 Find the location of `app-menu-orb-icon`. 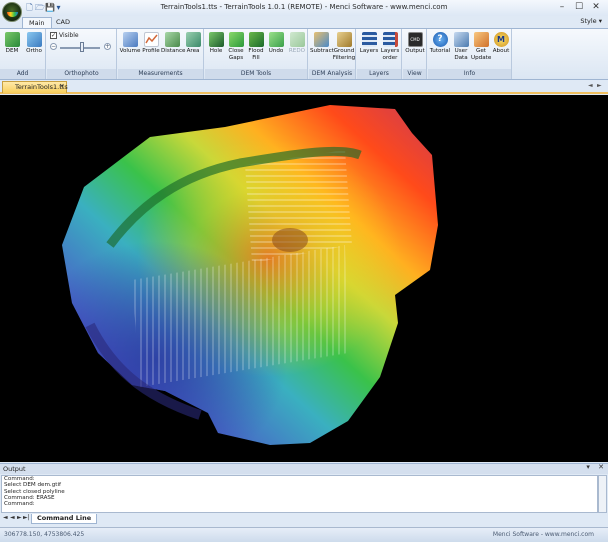

app-menu-orb-icon is located at coordinates (12, 12).